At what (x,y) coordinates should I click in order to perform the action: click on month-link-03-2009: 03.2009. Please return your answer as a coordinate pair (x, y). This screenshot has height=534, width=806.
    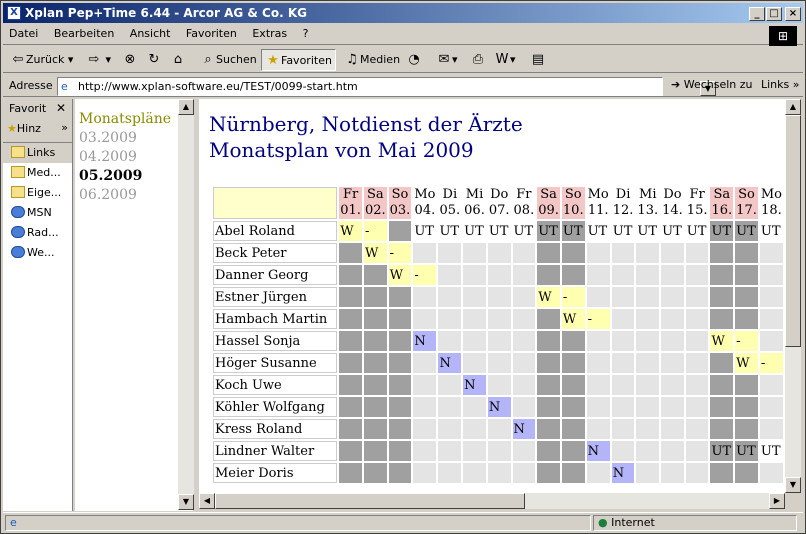
    Looking at the image, I should click on (108, 138).